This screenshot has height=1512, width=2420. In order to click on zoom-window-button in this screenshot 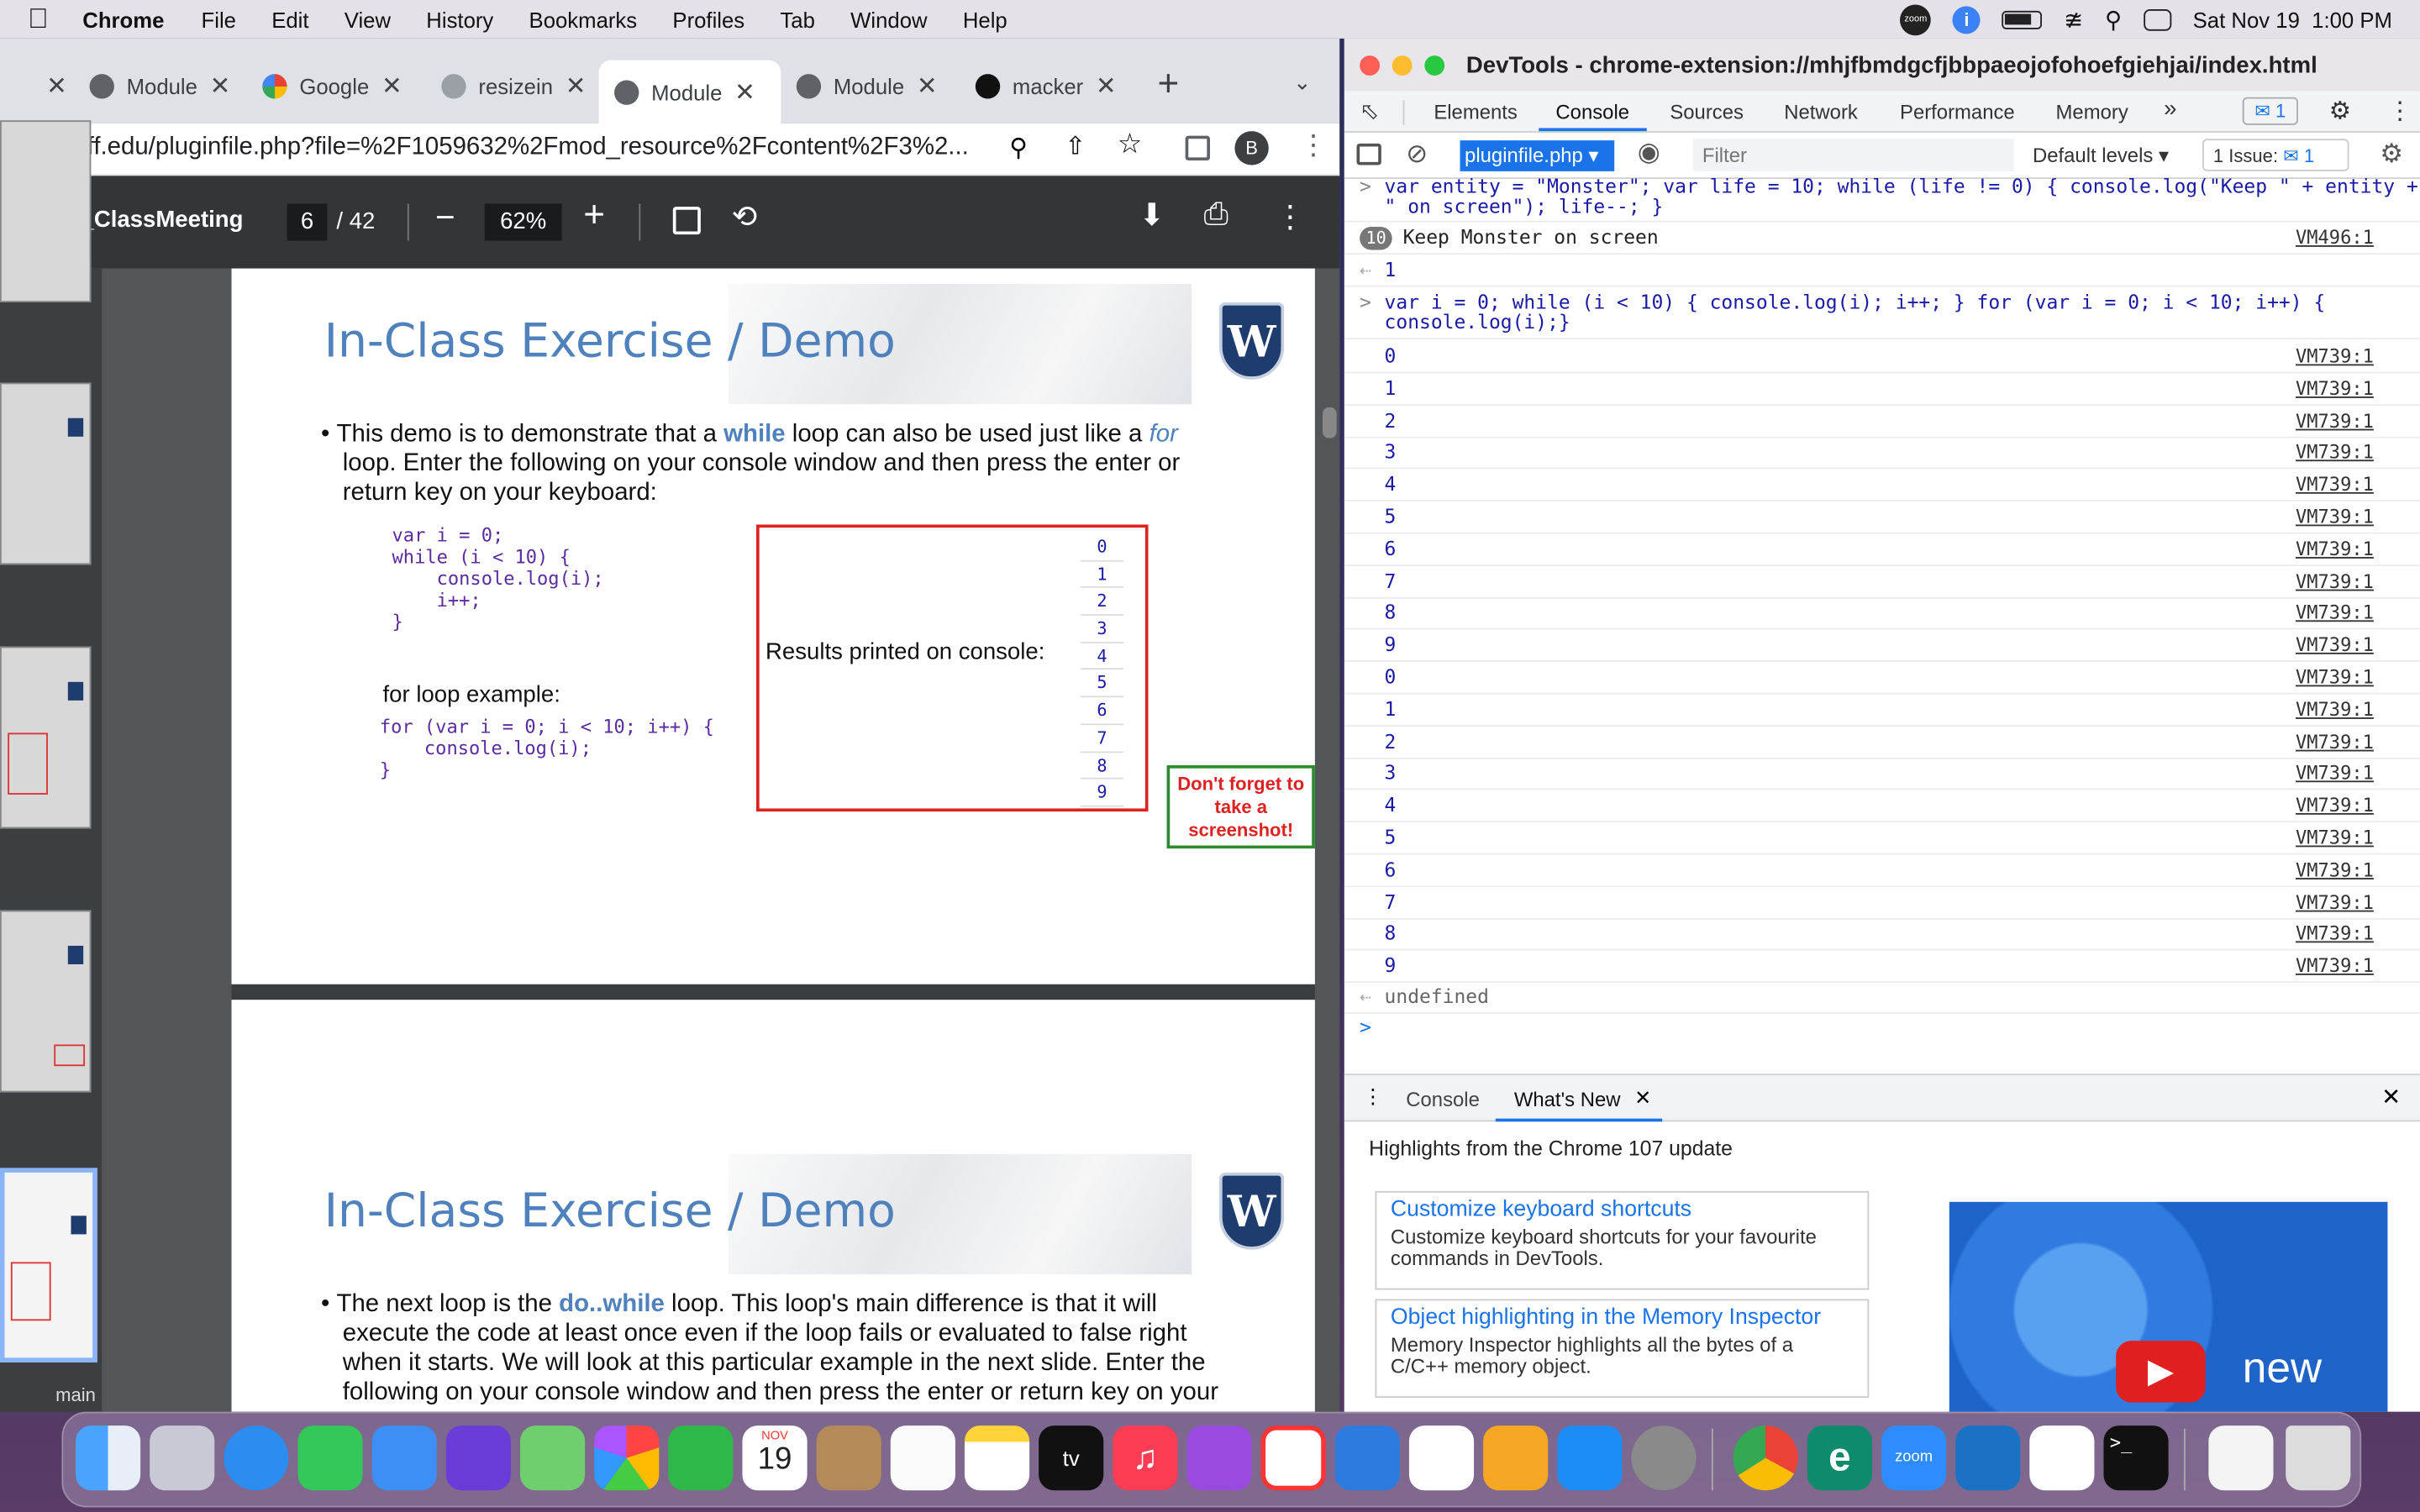, I will do `click(1435, 65)`.